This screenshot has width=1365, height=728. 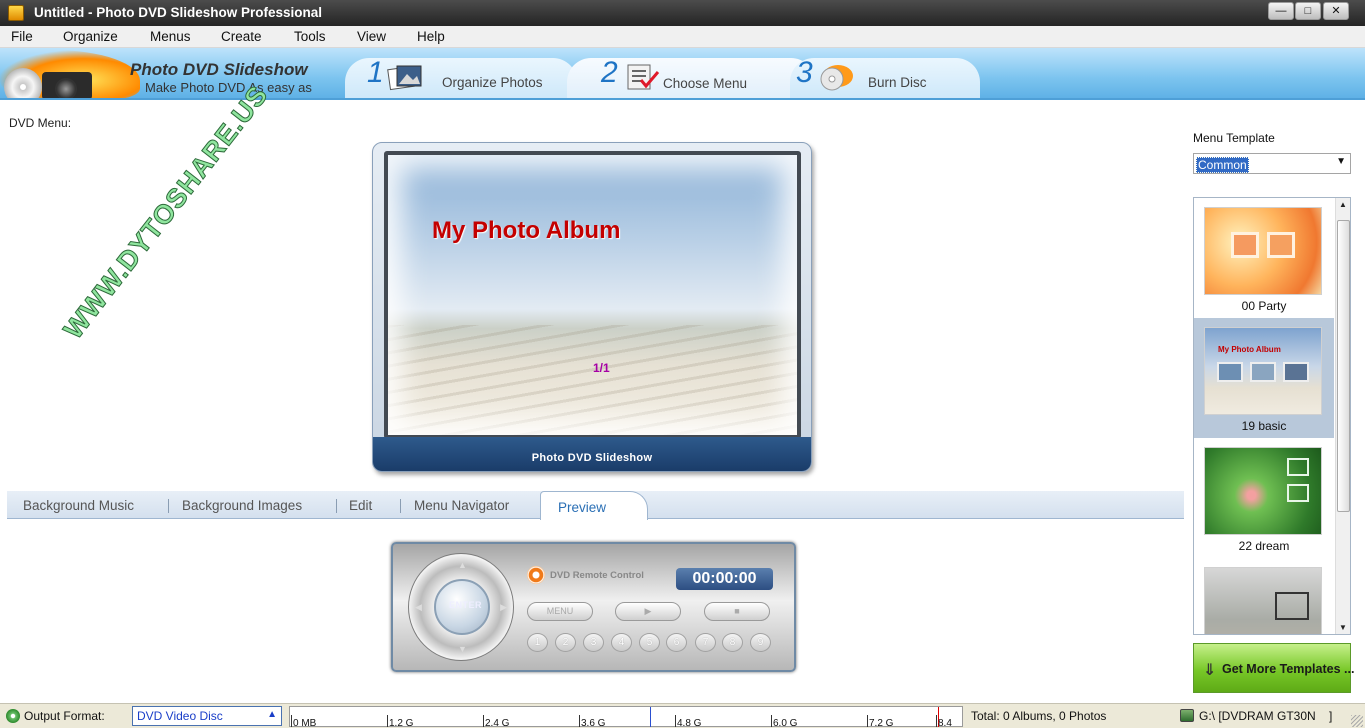 I want to click on remote-brand: DVD Remote Control, so click(x=597, y=575).